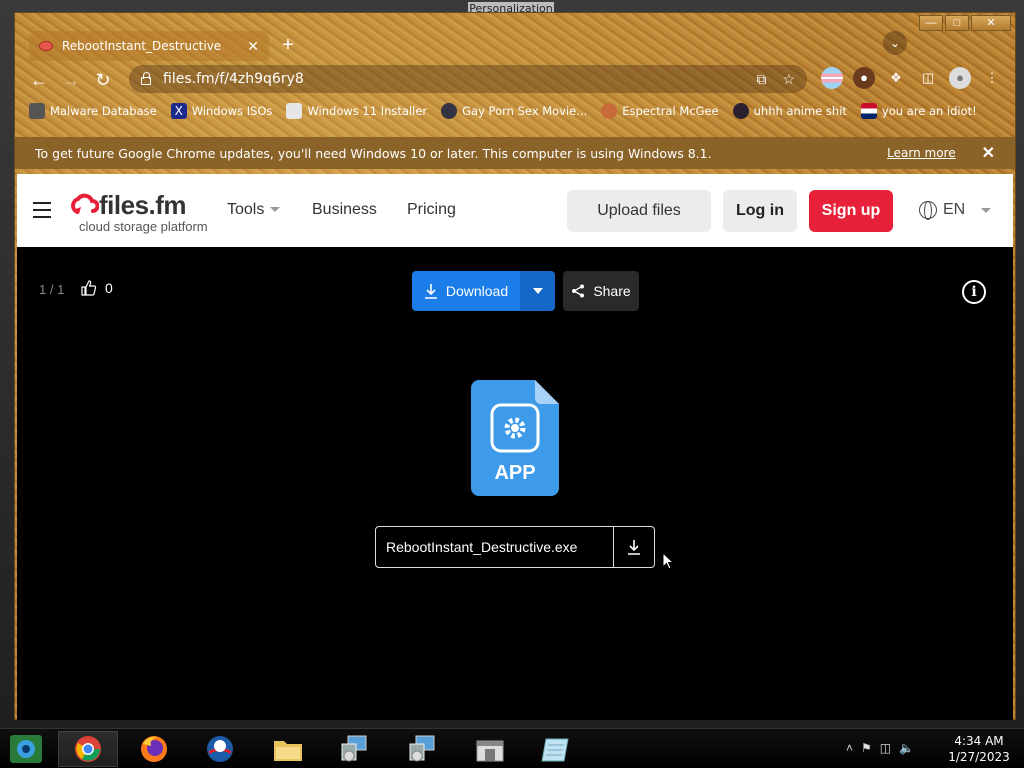  I want to click on notepad-taskbar-item, so click(556, 749).